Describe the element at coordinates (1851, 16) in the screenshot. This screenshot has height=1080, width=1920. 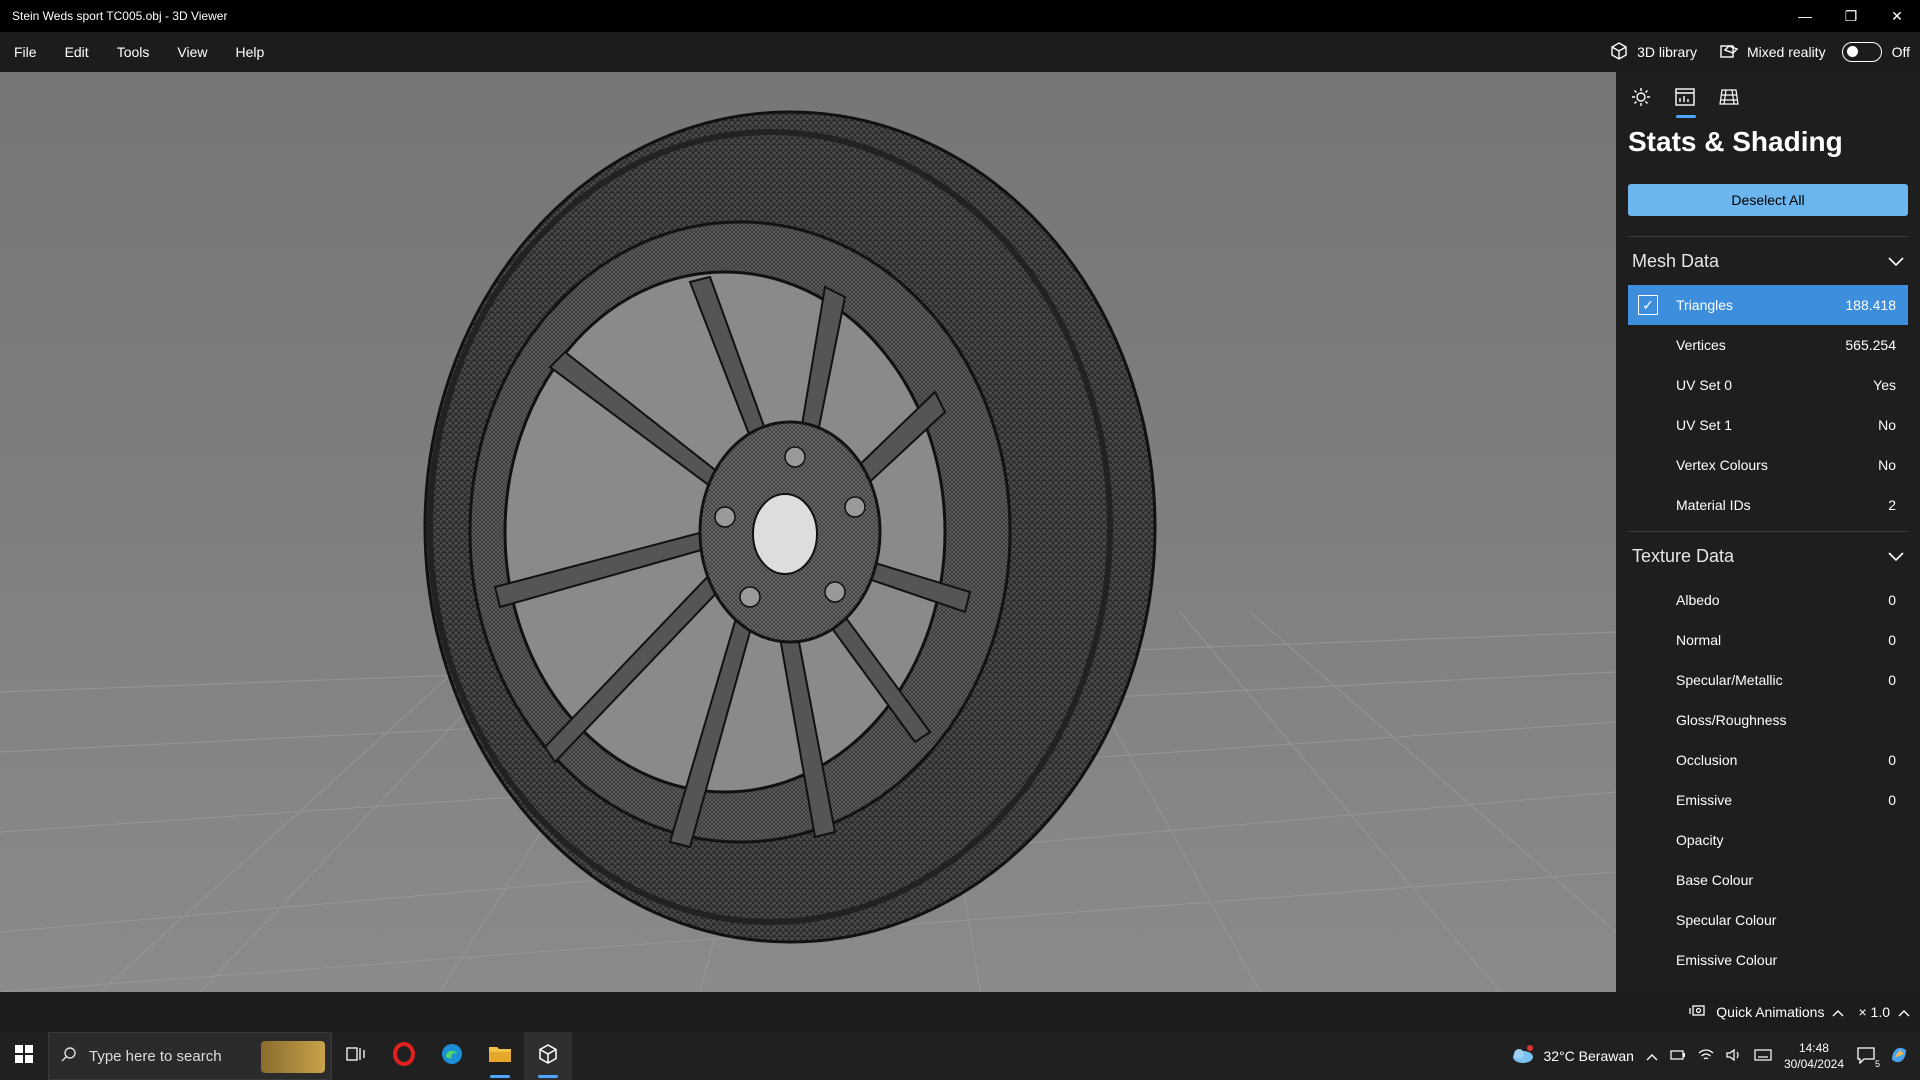
I see `restore-button: ❐` at that location.